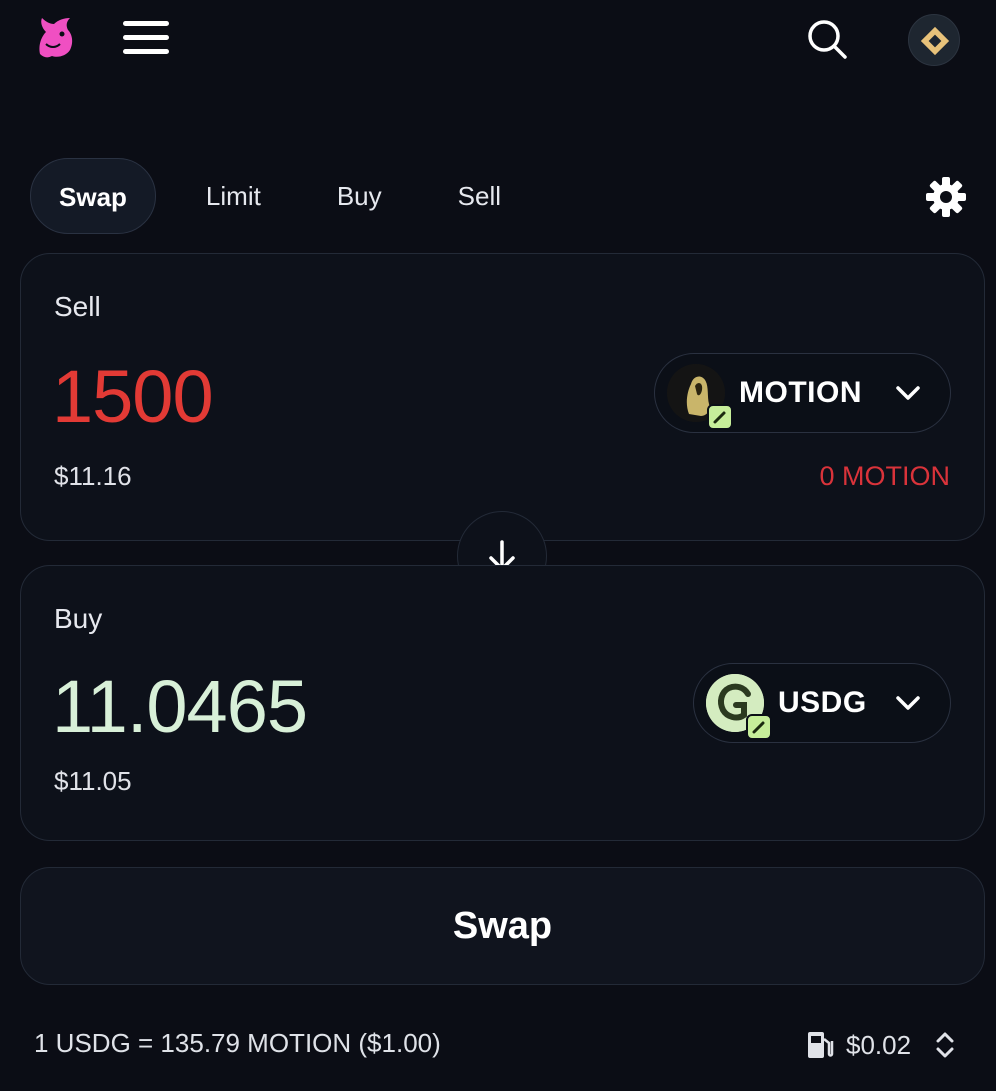 This screenshot has height=1091, width=996. I want to click on tab-sell: Sell, so click(479, 196).